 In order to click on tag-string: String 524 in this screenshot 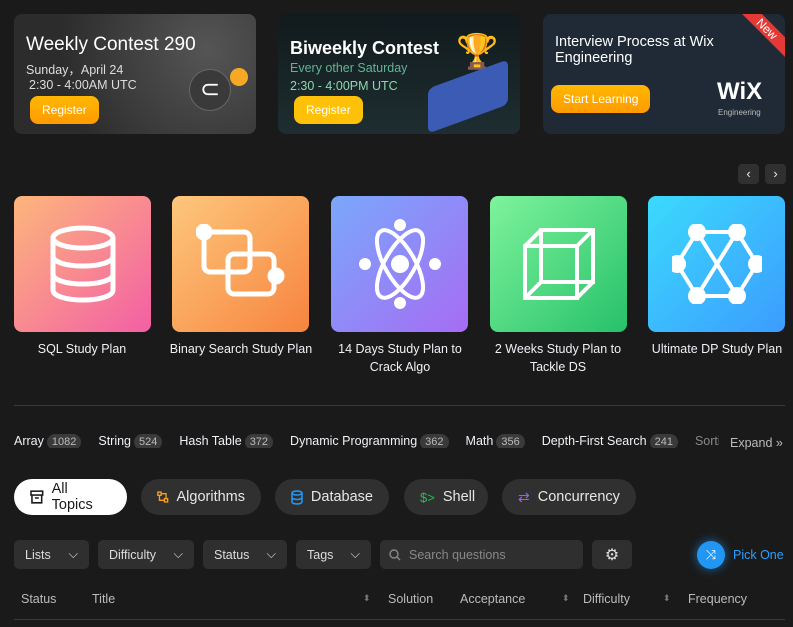, I will do `click(130, 441)`.